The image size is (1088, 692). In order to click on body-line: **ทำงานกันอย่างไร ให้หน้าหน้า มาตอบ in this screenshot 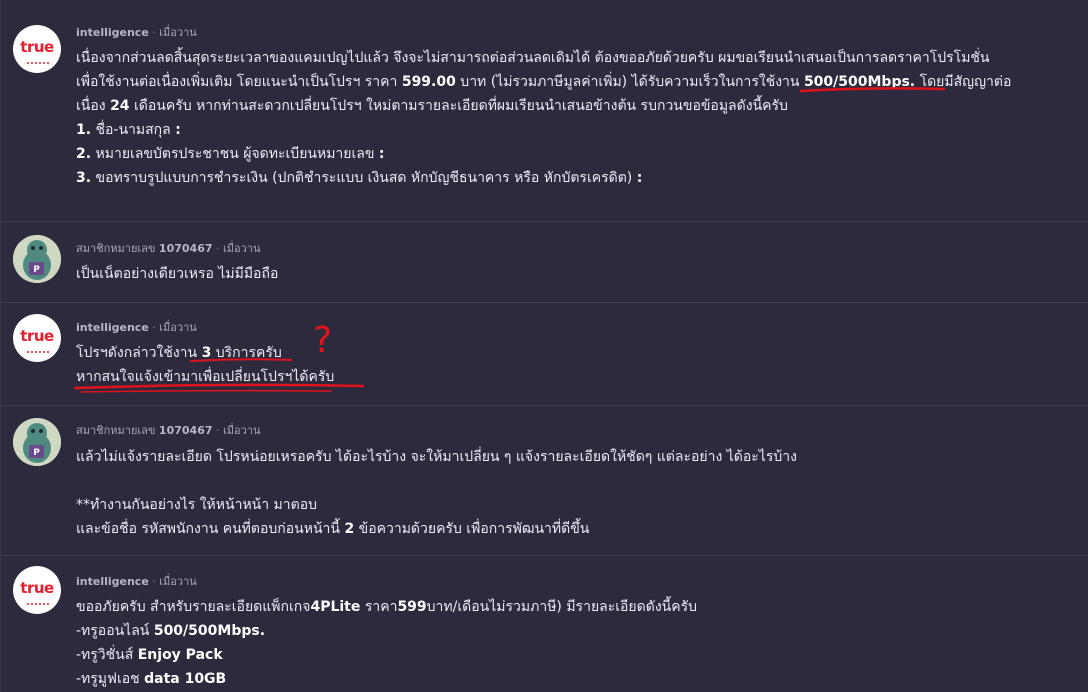, I will do `click(197, 505)`.